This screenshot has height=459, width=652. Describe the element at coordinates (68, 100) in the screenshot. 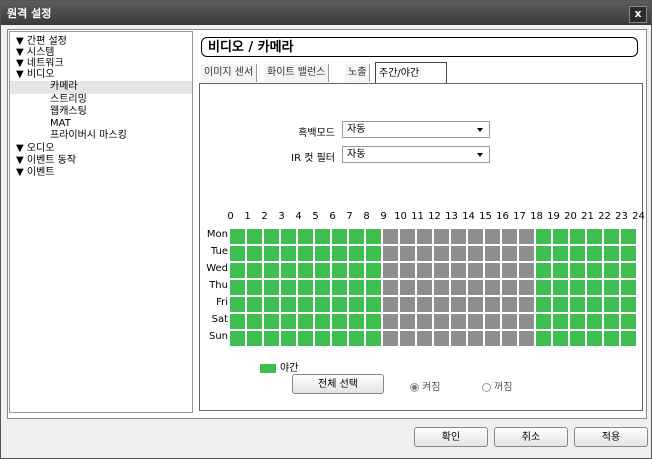

I see `tree-item: 스트리밍` at that location.